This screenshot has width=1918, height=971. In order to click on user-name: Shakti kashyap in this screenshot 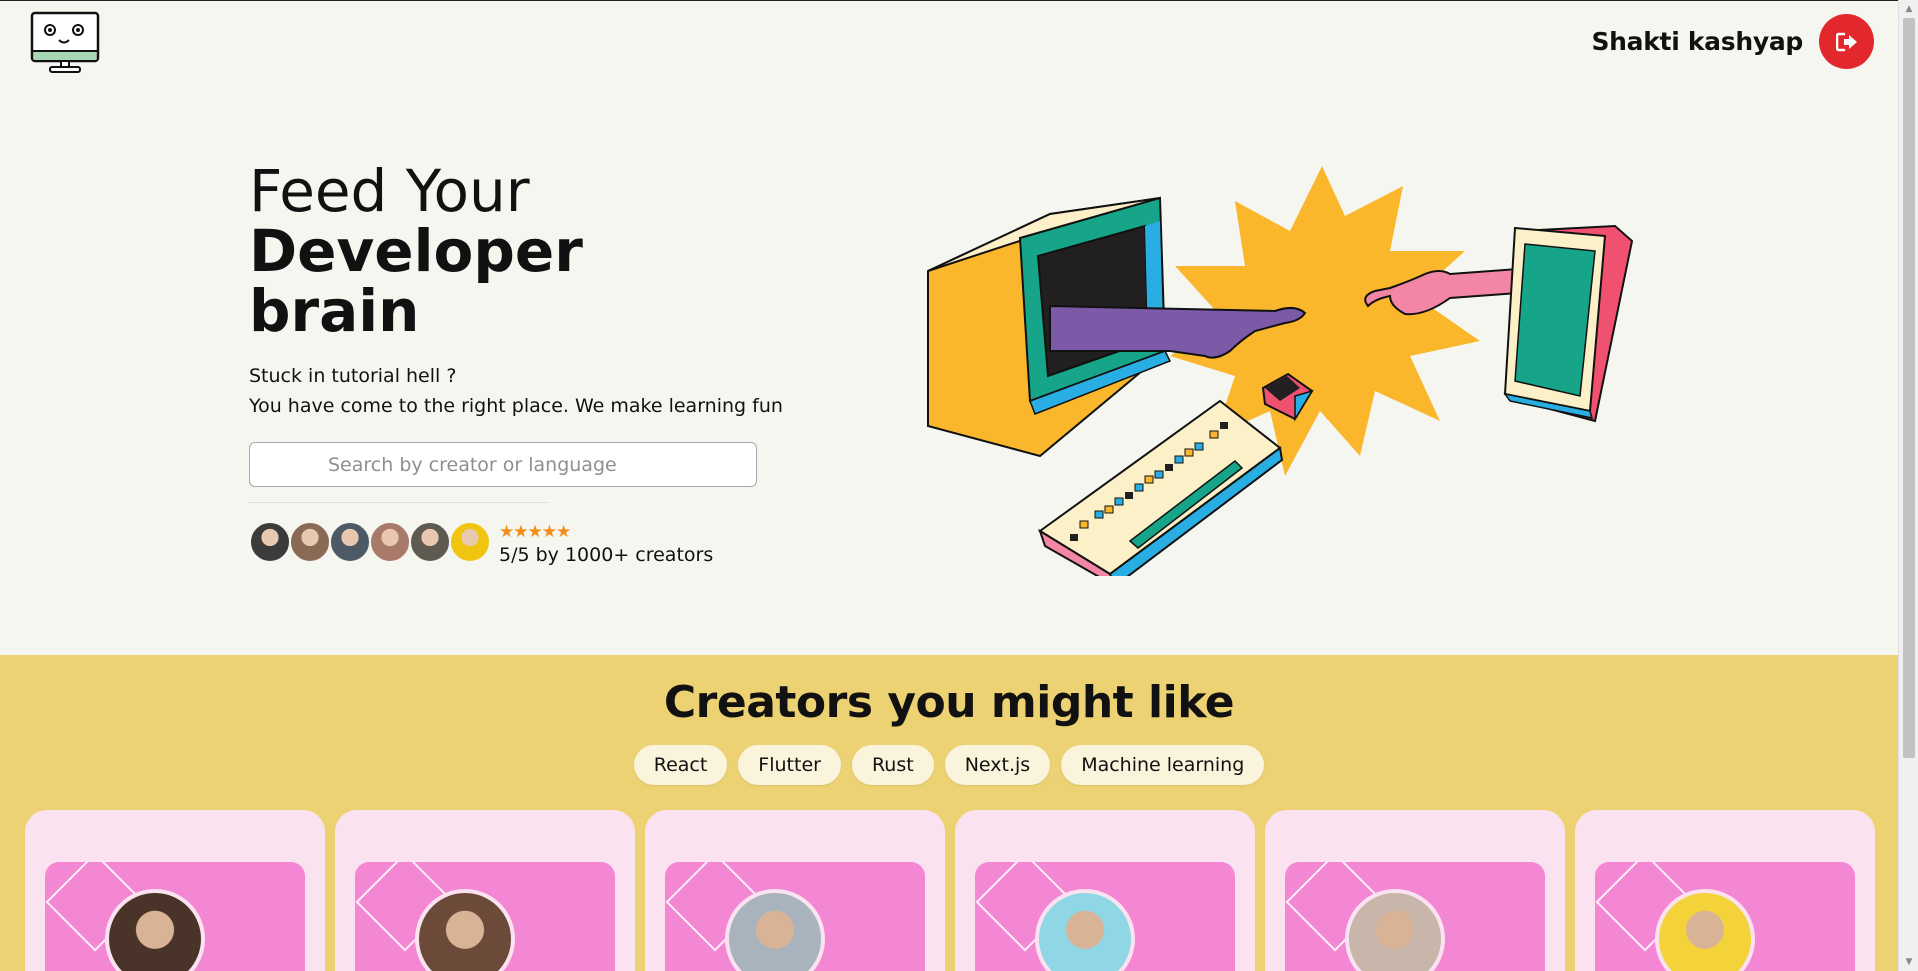, I will do `click(1697, 41)`.